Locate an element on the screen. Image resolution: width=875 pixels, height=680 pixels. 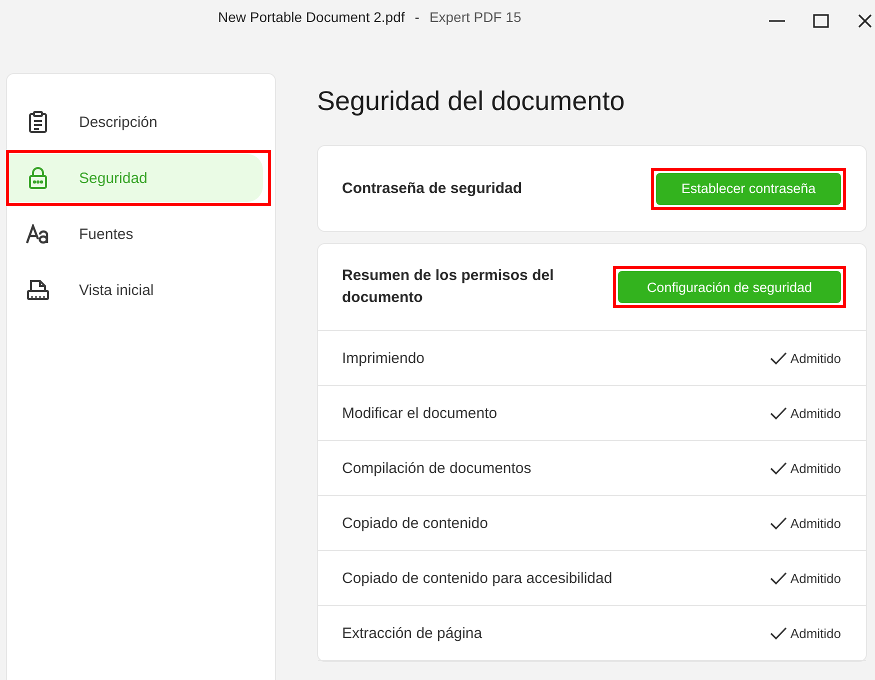
sidebar-item: Descripción is located at coordinates (136, 122).